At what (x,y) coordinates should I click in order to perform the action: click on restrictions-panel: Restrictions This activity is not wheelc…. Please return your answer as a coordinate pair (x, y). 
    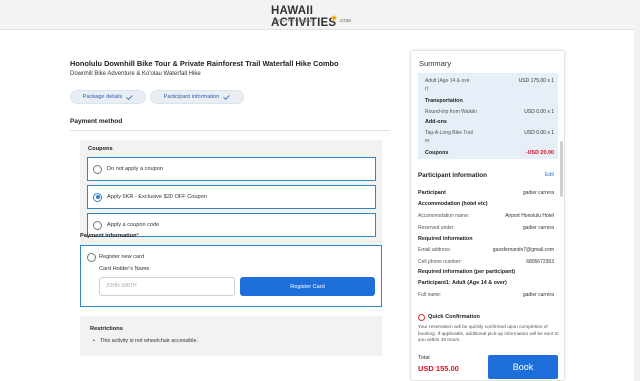
    Looking at the image, I should click on (231, 336).